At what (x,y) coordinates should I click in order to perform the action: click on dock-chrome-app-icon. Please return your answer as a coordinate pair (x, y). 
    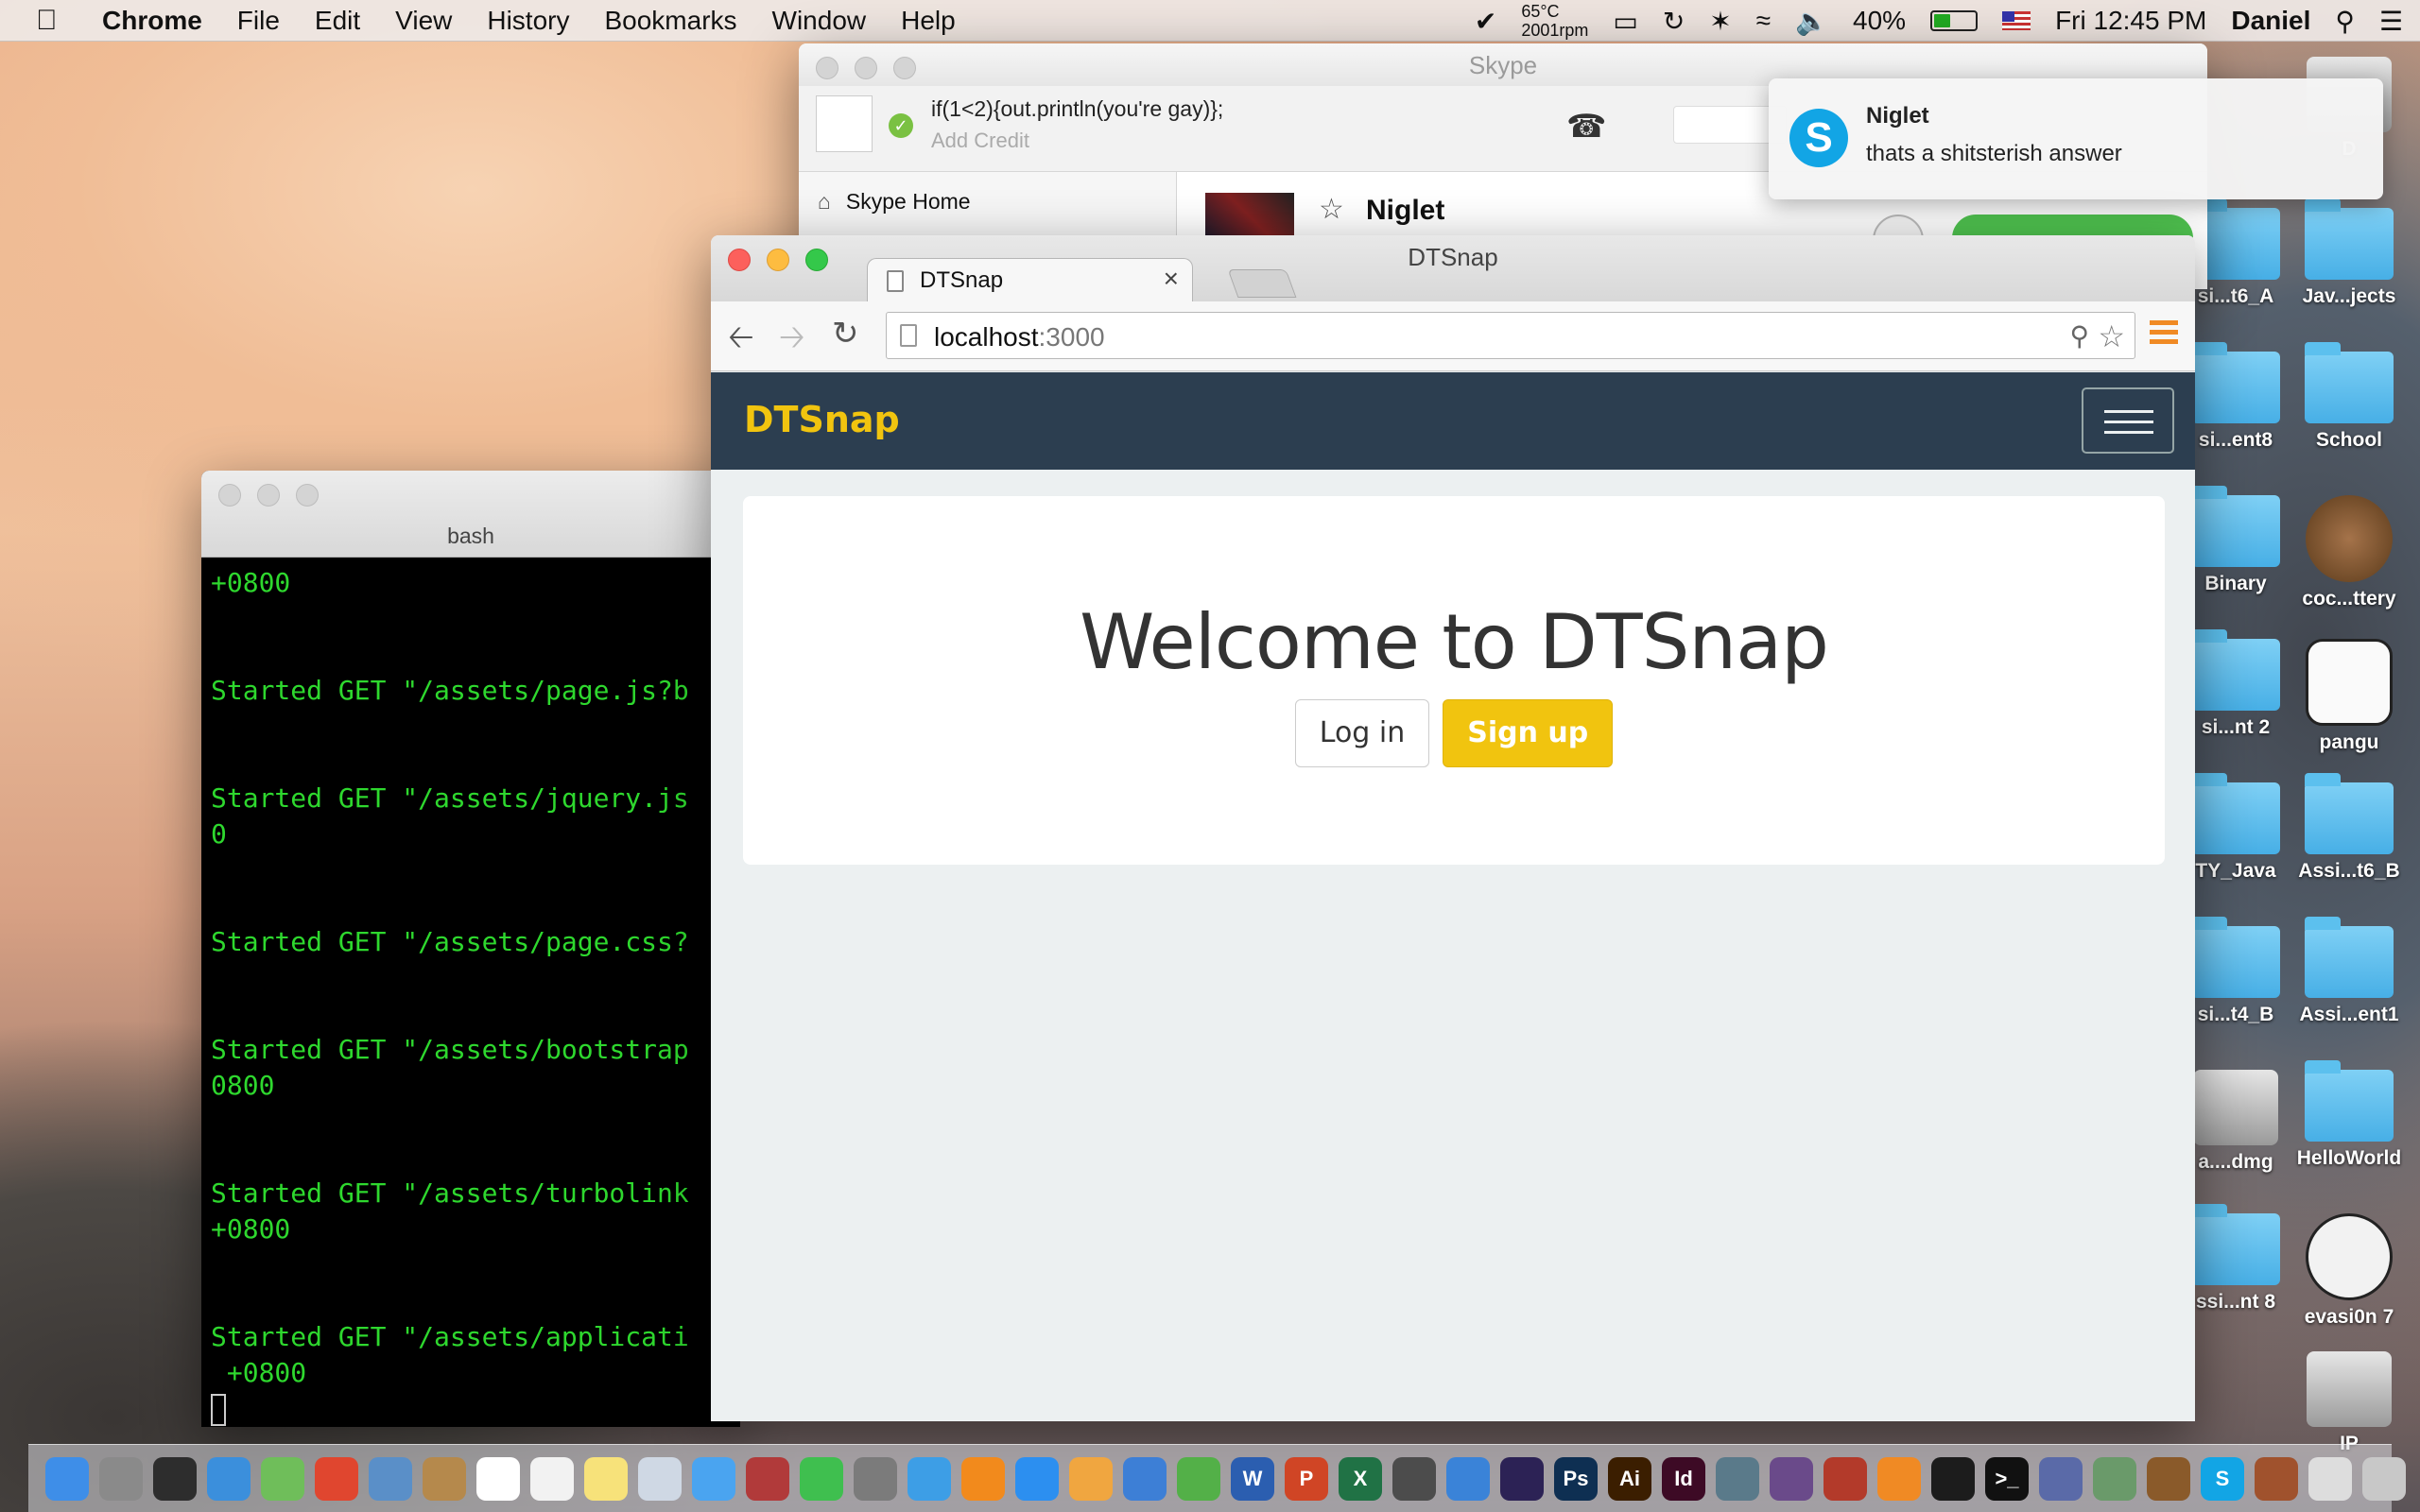
    Looking at the image, I should click on (1737, 1478).